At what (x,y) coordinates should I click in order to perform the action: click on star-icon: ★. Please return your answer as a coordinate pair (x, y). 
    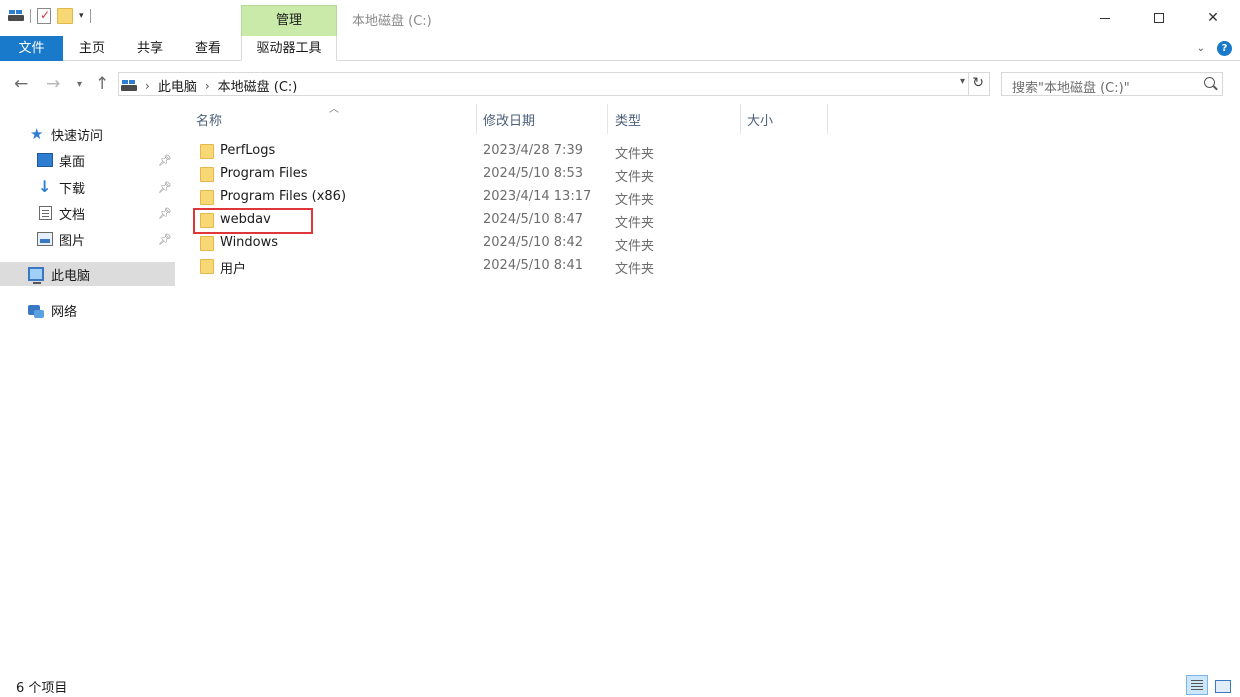
    Looking at the image, I should click on (37, 134).